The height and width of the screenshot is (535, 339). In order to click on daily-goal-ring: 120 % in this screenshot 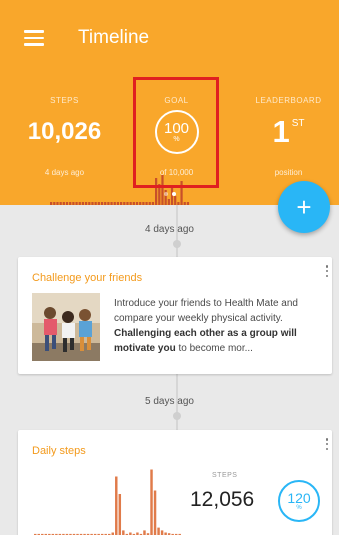, I will do `click(299, 501)`.